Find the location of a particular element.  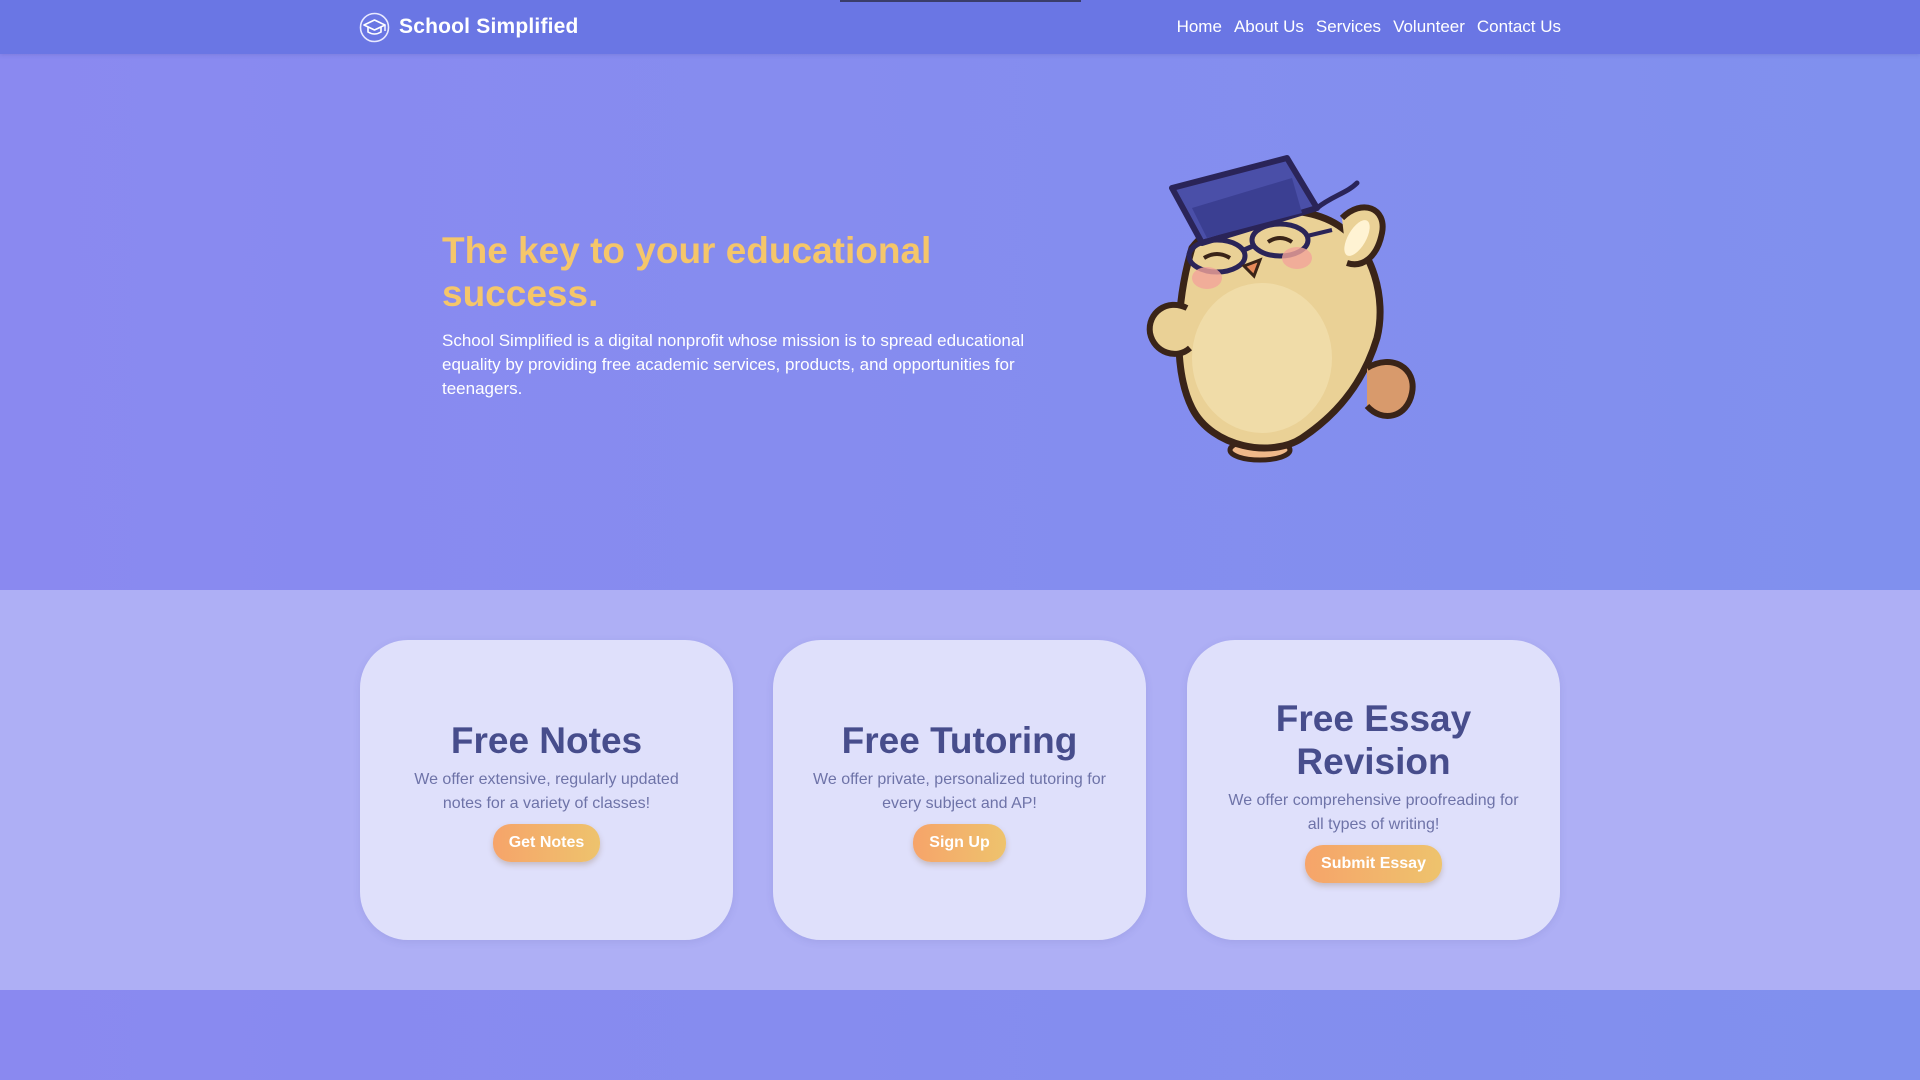

get-notes-button: Get Notes is located at coordinates (546, 842).